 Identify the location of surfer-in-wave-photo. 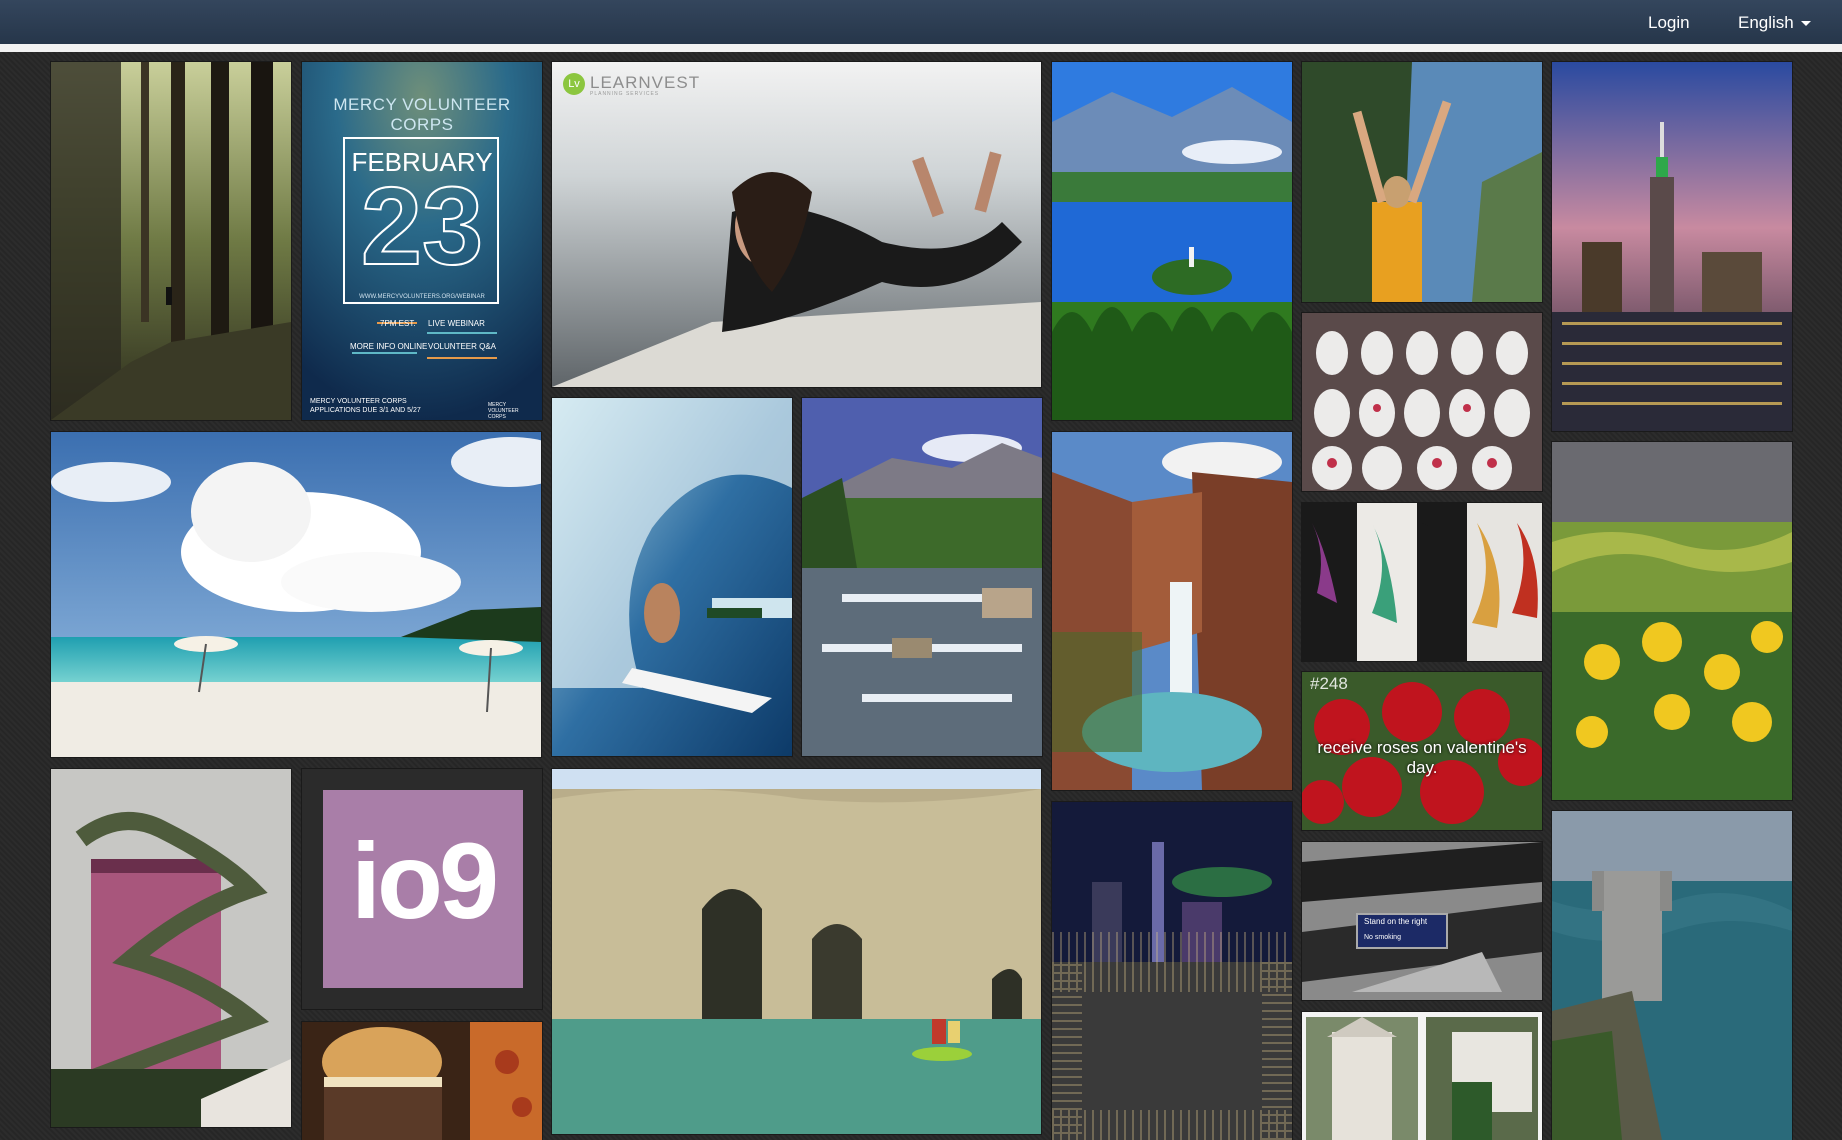
(672, 577).